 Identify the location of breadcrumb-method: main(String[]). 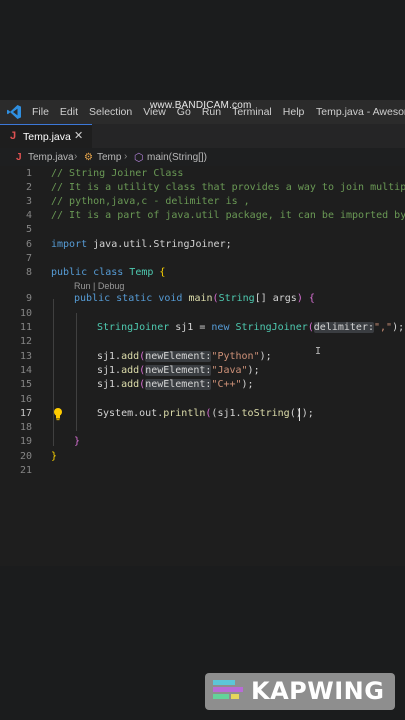
(177, 157).